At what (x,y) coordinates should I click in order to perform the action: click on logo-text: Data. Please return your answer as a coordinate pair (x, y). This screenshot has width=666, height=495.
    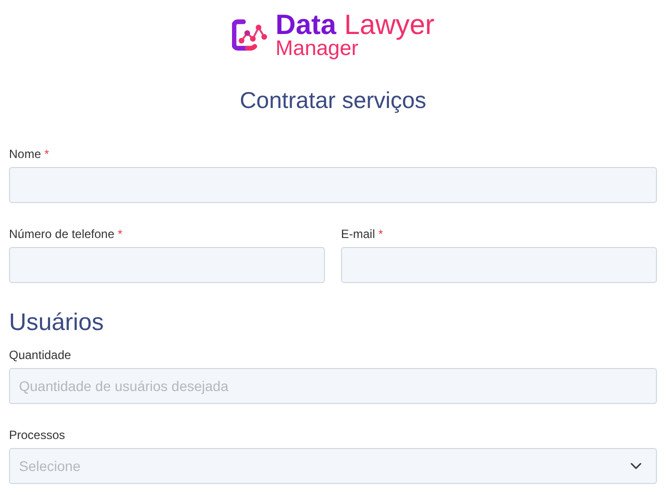
    Looking at the image, I should click on (306, 25).